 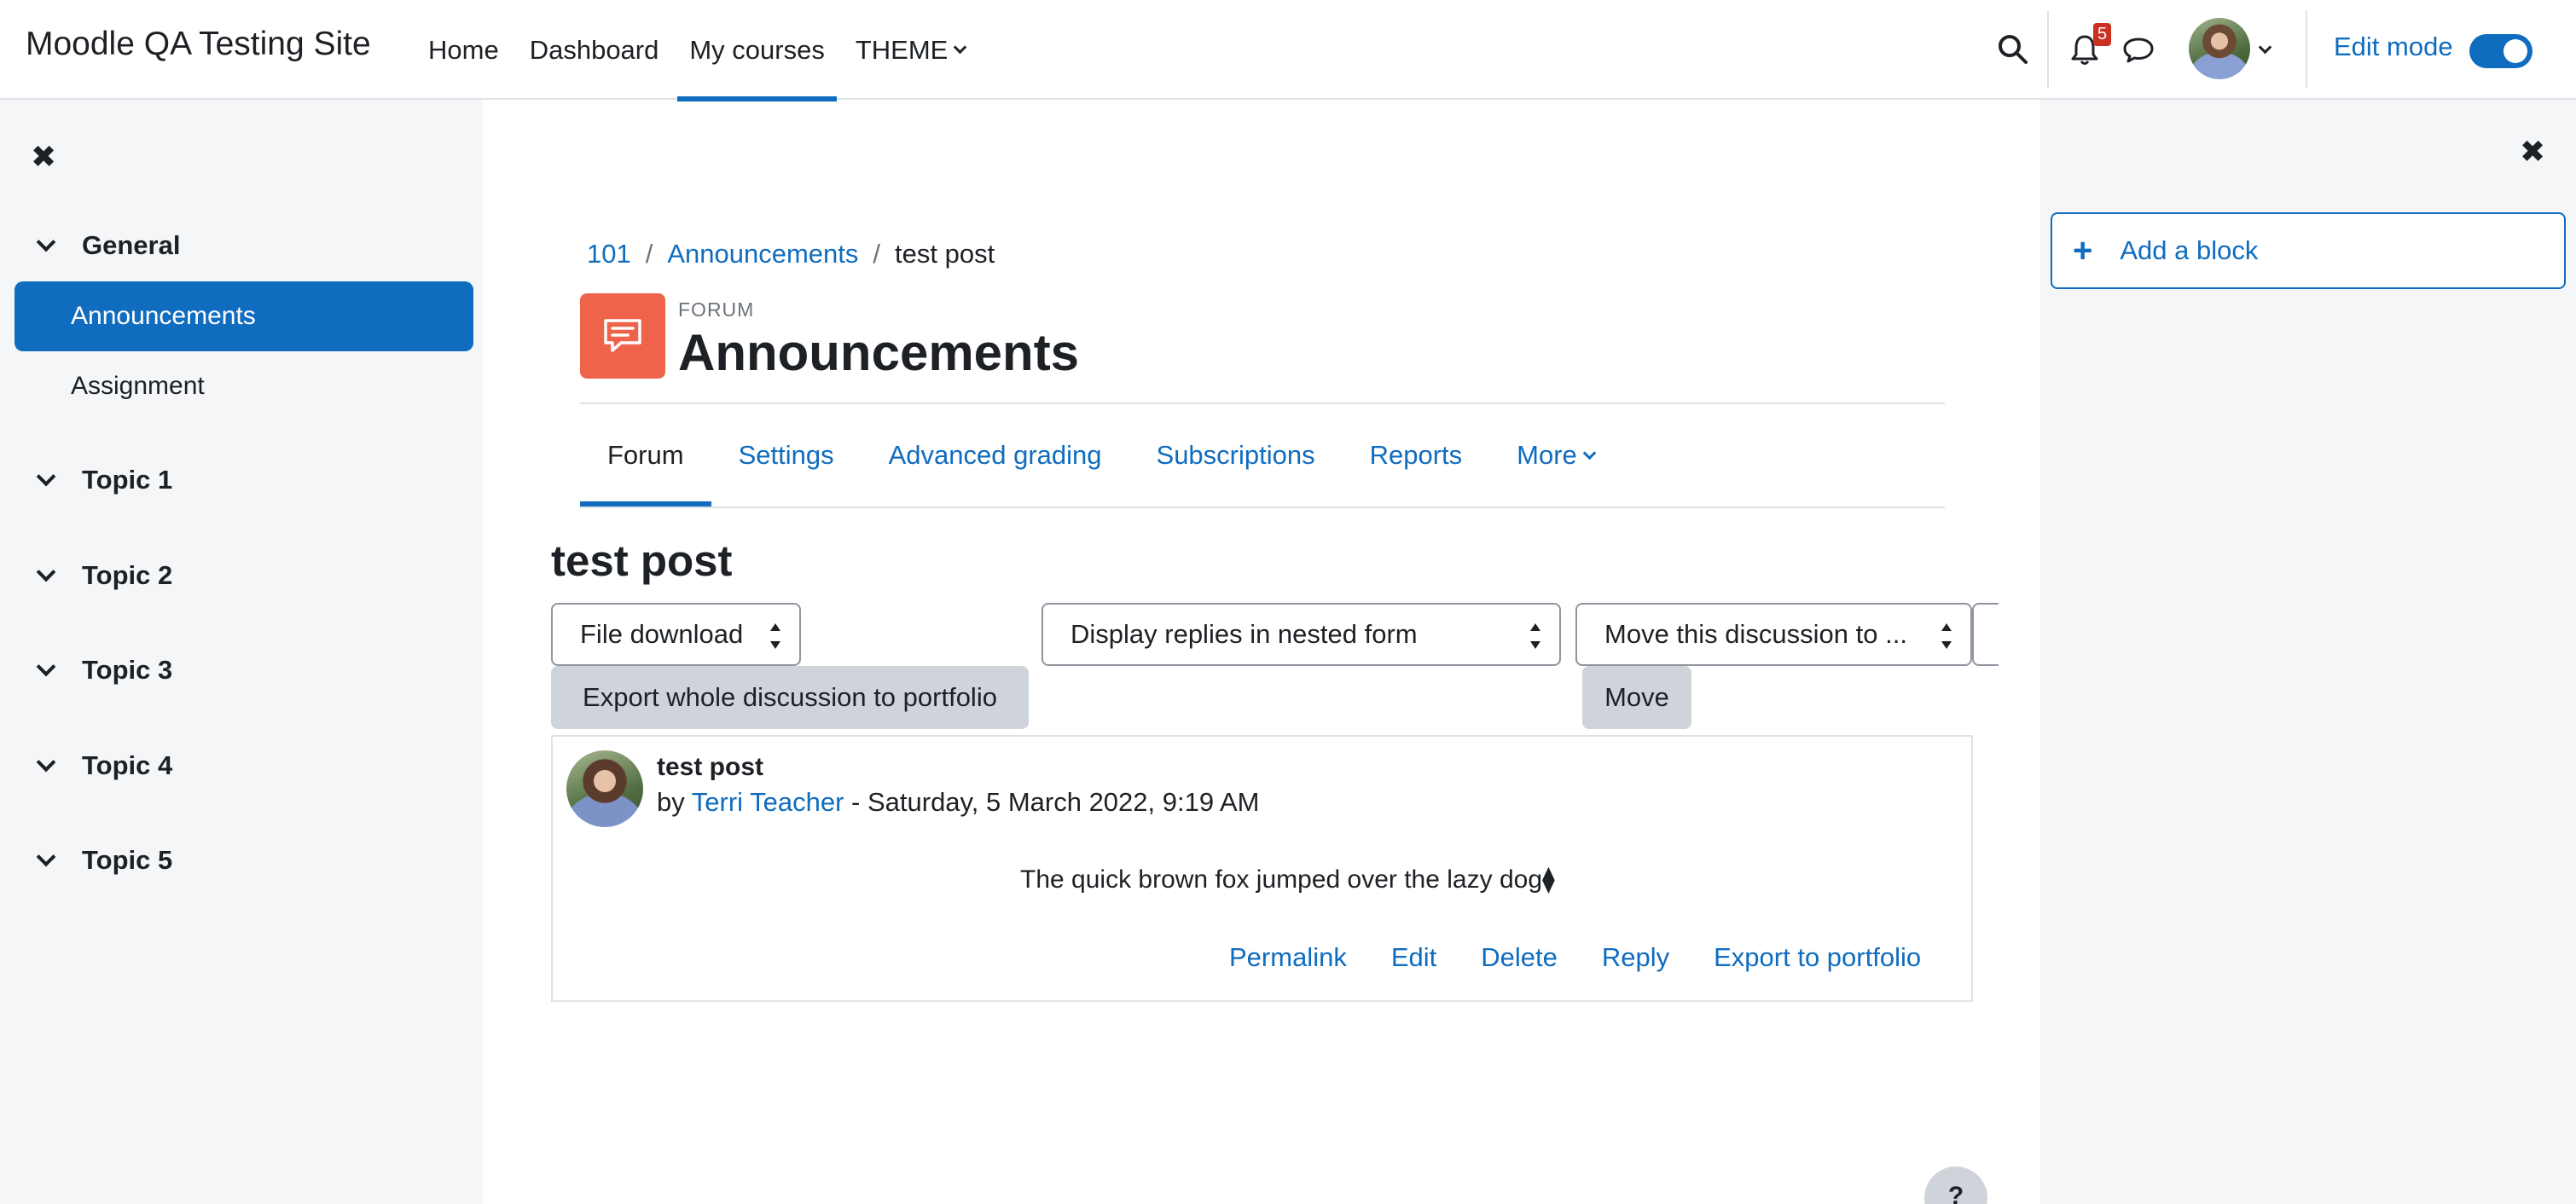 What do you see at coordinates (131, 245) in the screenshot?
I see `section-general-label: General` at bounding box center [131, 245].